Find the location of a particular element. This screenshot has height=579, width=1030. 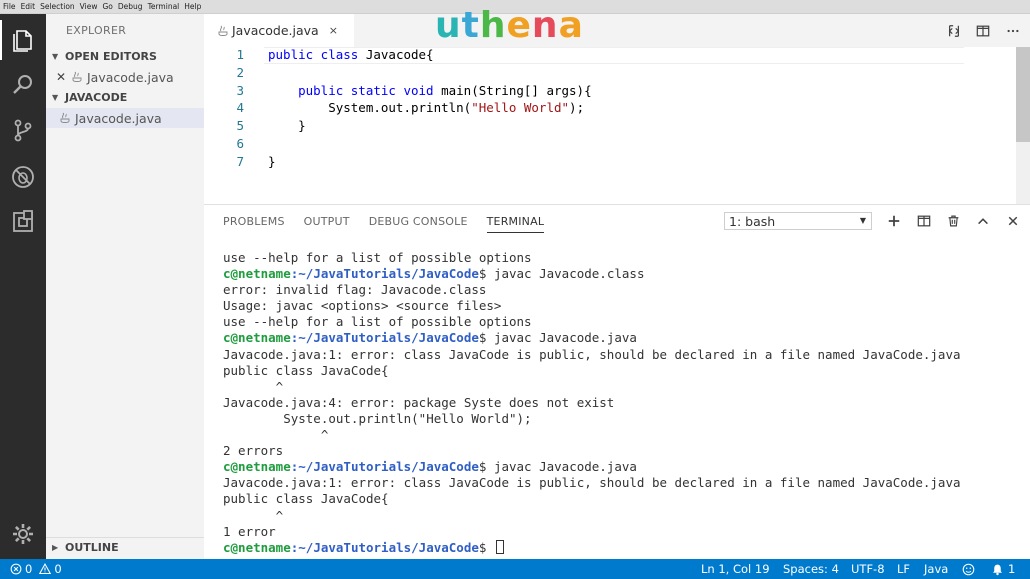

debug-icon is located at coordinates (23, 177).